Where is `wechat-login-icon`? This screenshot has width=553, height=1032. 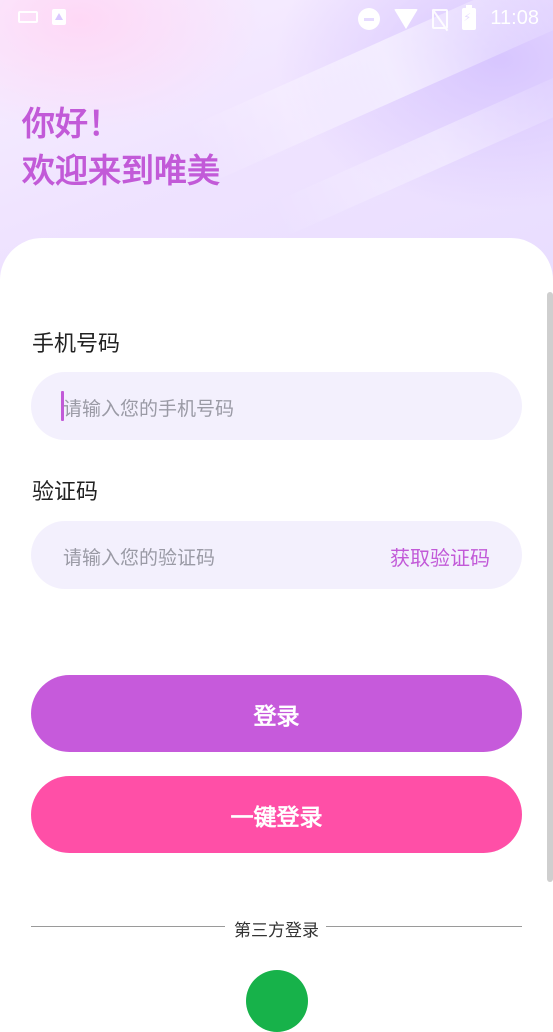 wechat-login-icon is located at coordinates (277, 1001).